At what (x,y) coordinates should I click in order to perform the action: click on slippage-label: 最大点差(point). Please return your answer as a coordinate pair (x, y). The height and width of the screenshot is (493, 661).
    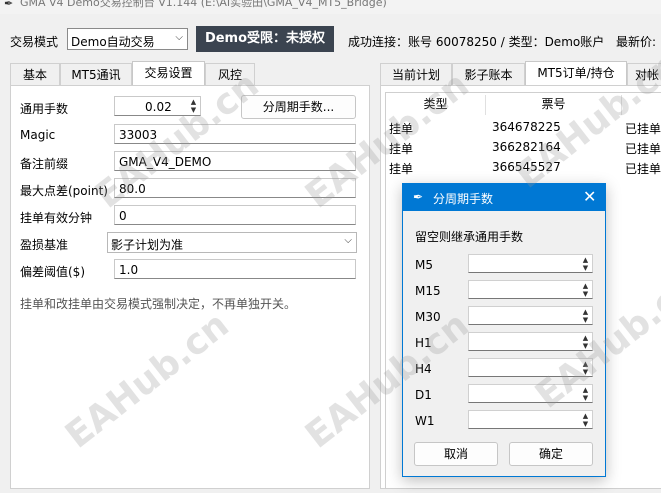
    Looking at the image, I should click on (64, 191).